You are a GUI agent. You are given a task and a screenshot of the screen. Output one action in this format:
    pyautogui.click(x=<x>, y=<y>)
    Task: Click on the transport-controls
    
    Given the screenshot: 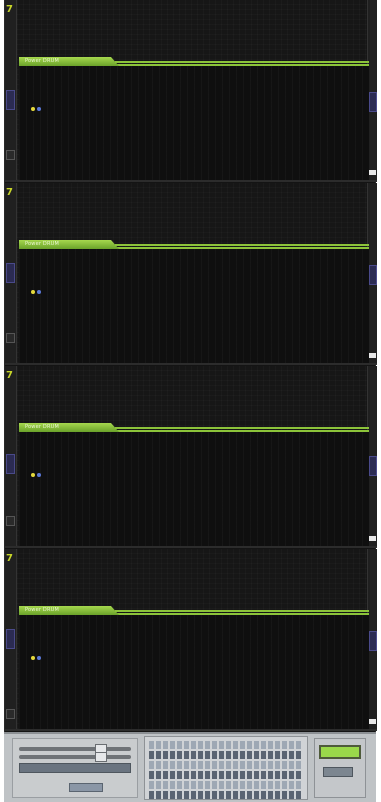 What is the action you would take?
    pyautogui.click(x=75, y=768)
    